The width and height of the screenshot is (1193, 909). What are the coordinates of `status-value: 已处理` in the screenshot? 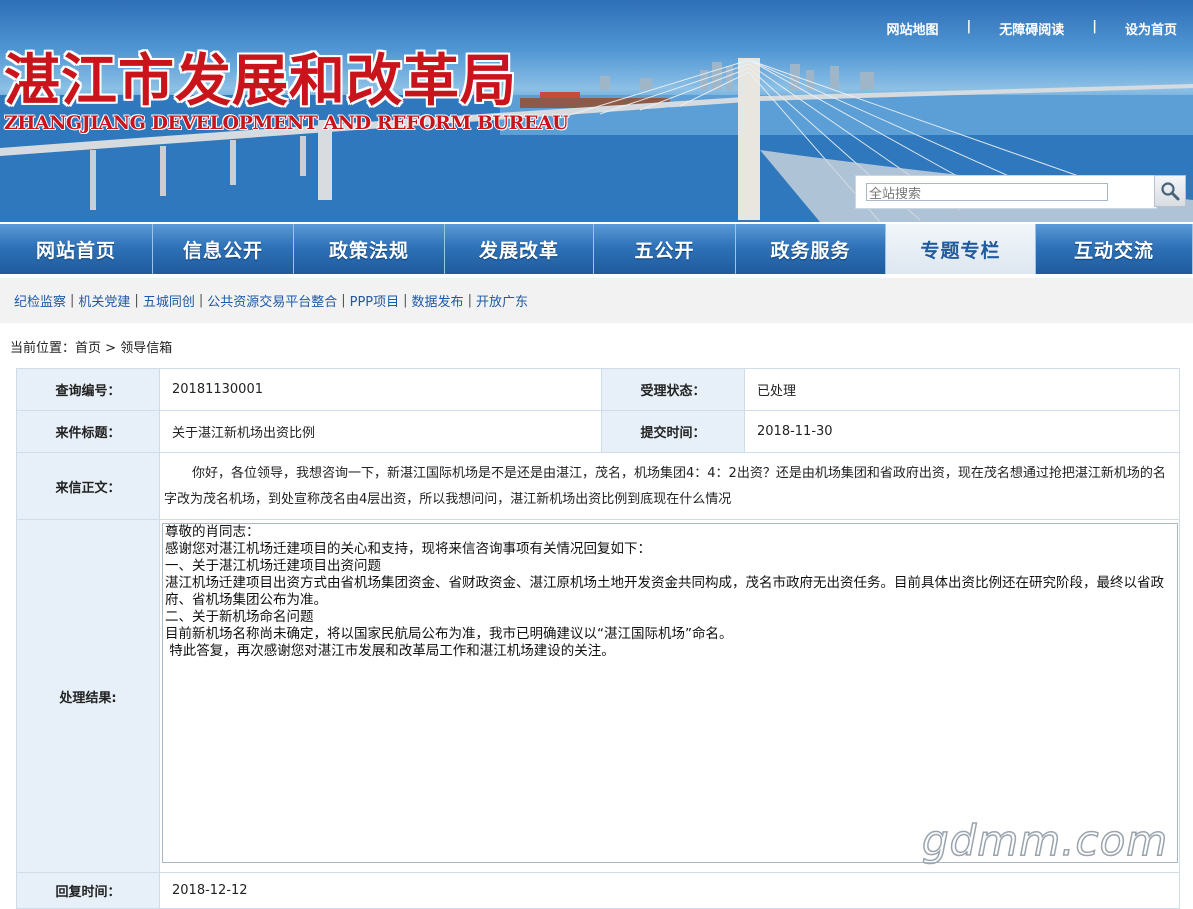 It's located at (962, 389).